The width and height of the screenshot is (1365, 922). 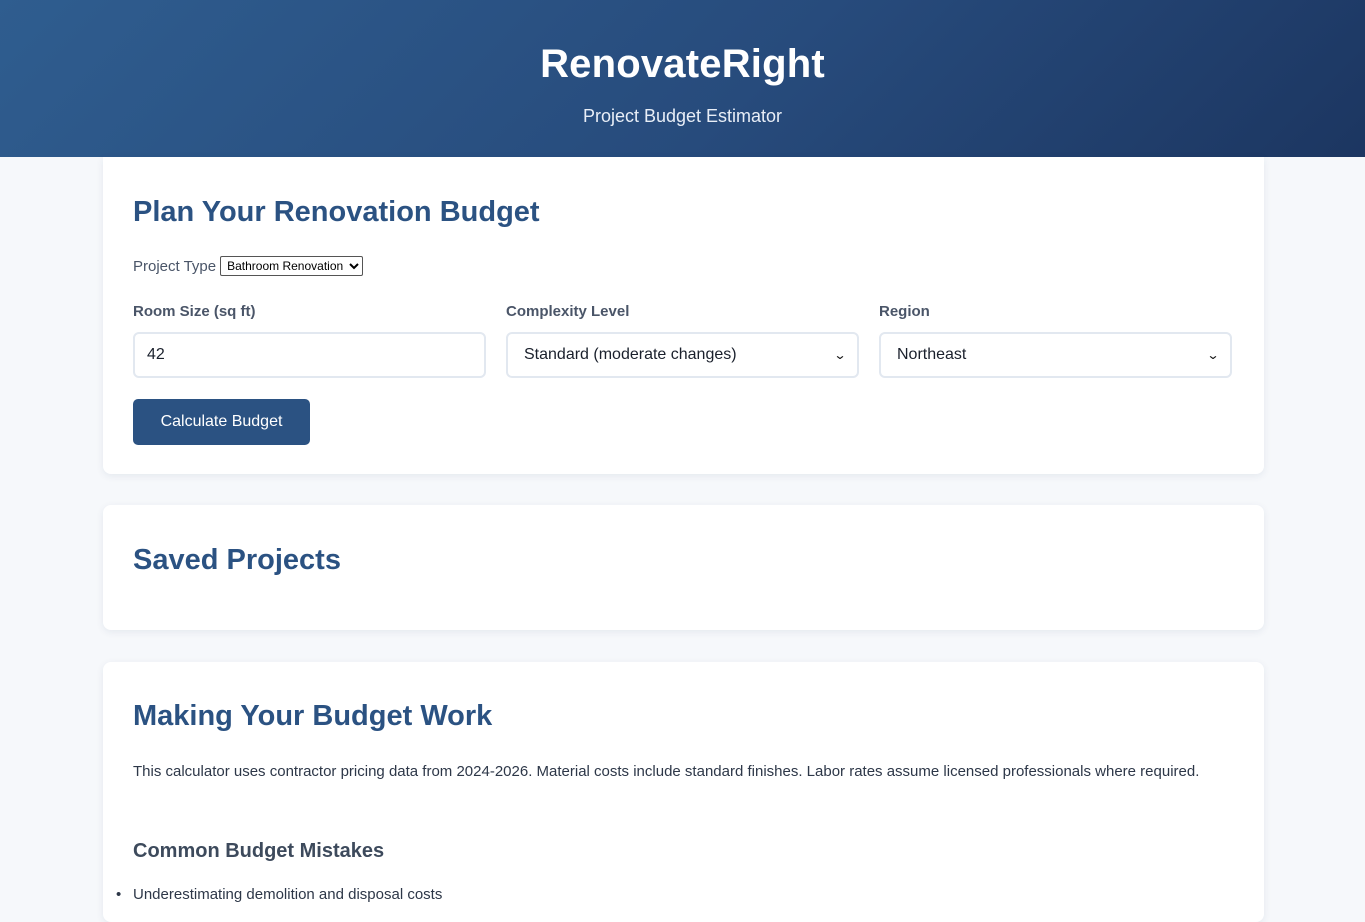 I want to click on mistakes-heading: Common Budget Mistakes, so click(x=259, y=851).